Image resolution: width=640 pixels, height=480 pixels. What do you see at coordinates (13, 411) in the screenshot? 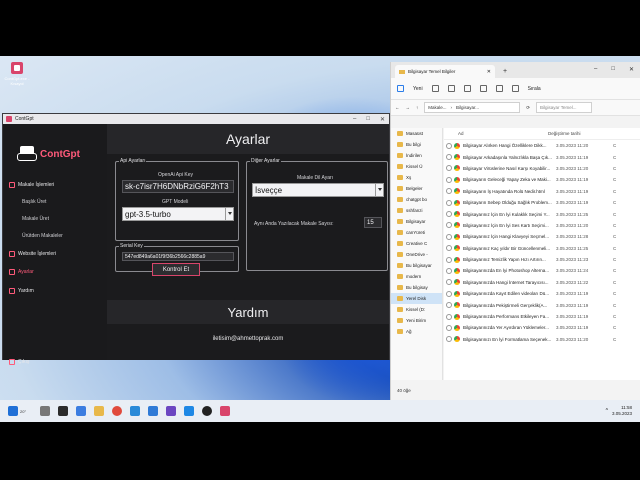
I see `start-icon` at bounding box center [13, 411].